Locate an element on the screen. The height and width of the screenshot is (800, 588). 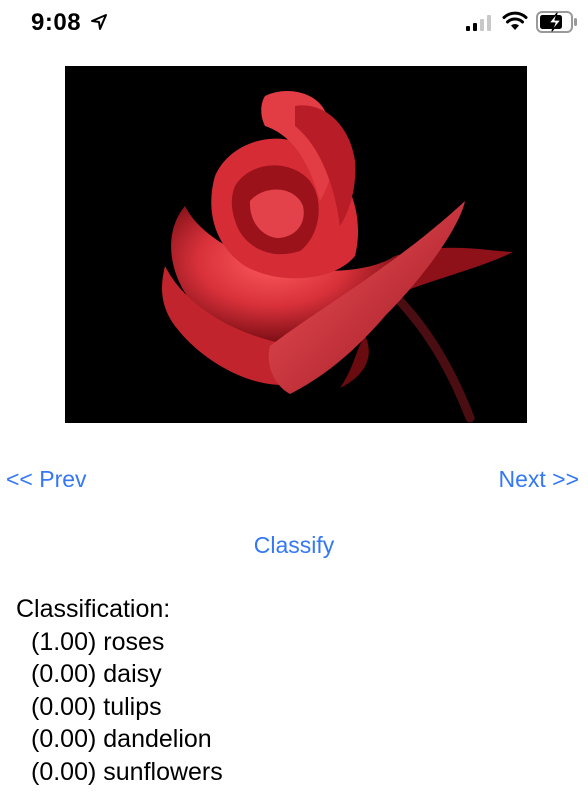
location-arrow-icon is located at coordinates (99, 22).